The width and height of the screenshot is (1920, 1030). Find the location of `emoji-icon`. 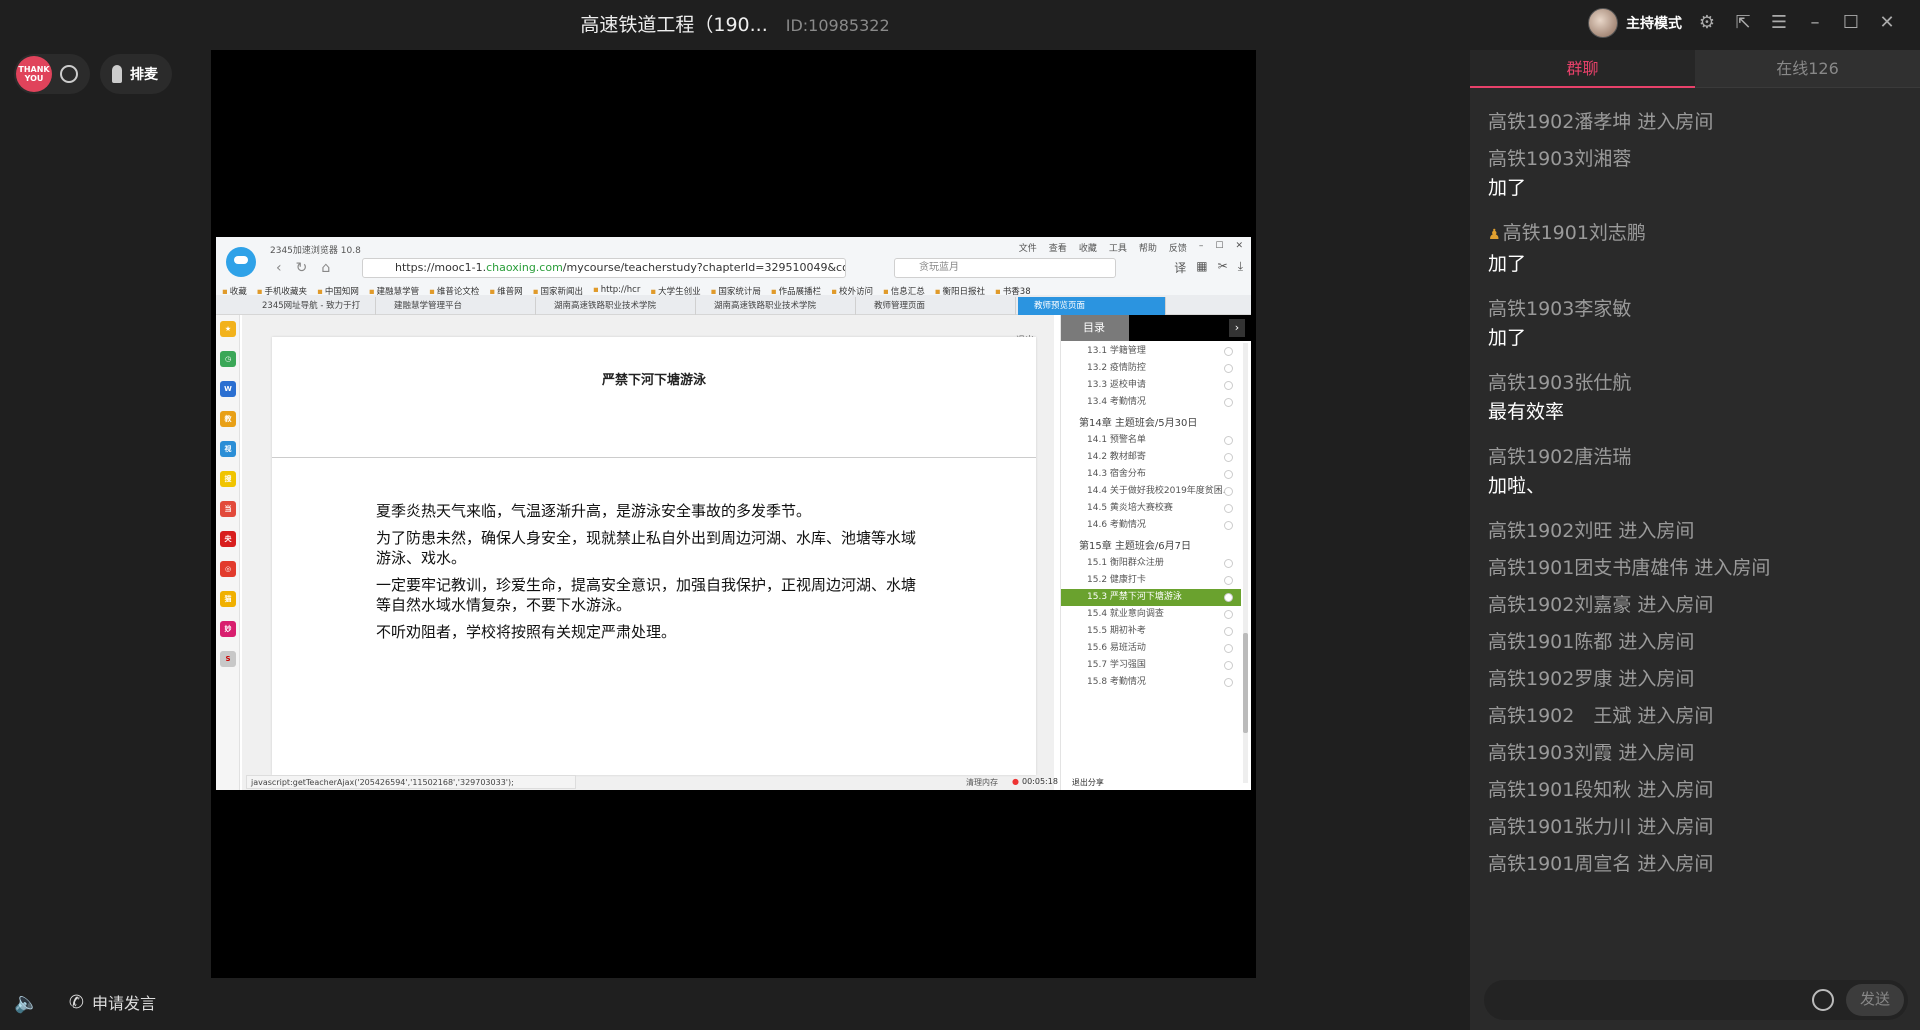

emoji-icon is located at coordinates (1823, 1000).